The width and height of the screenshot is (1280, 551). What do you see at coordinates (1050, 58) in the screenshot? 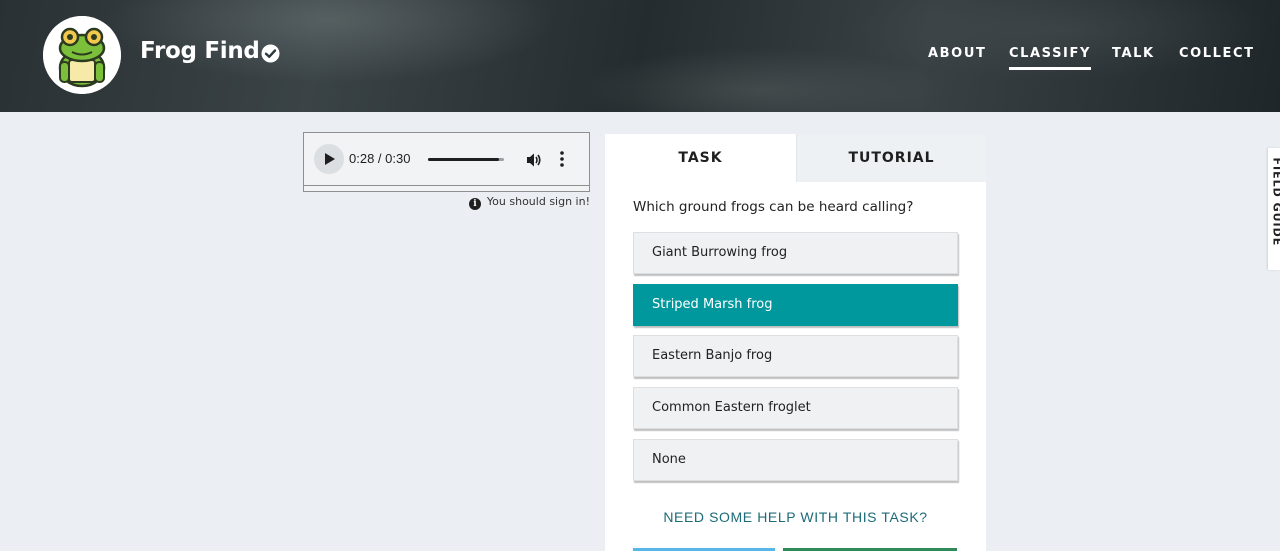
I see `nav-classify-link: CLASSIFY` at bounding box center [1050, 58].